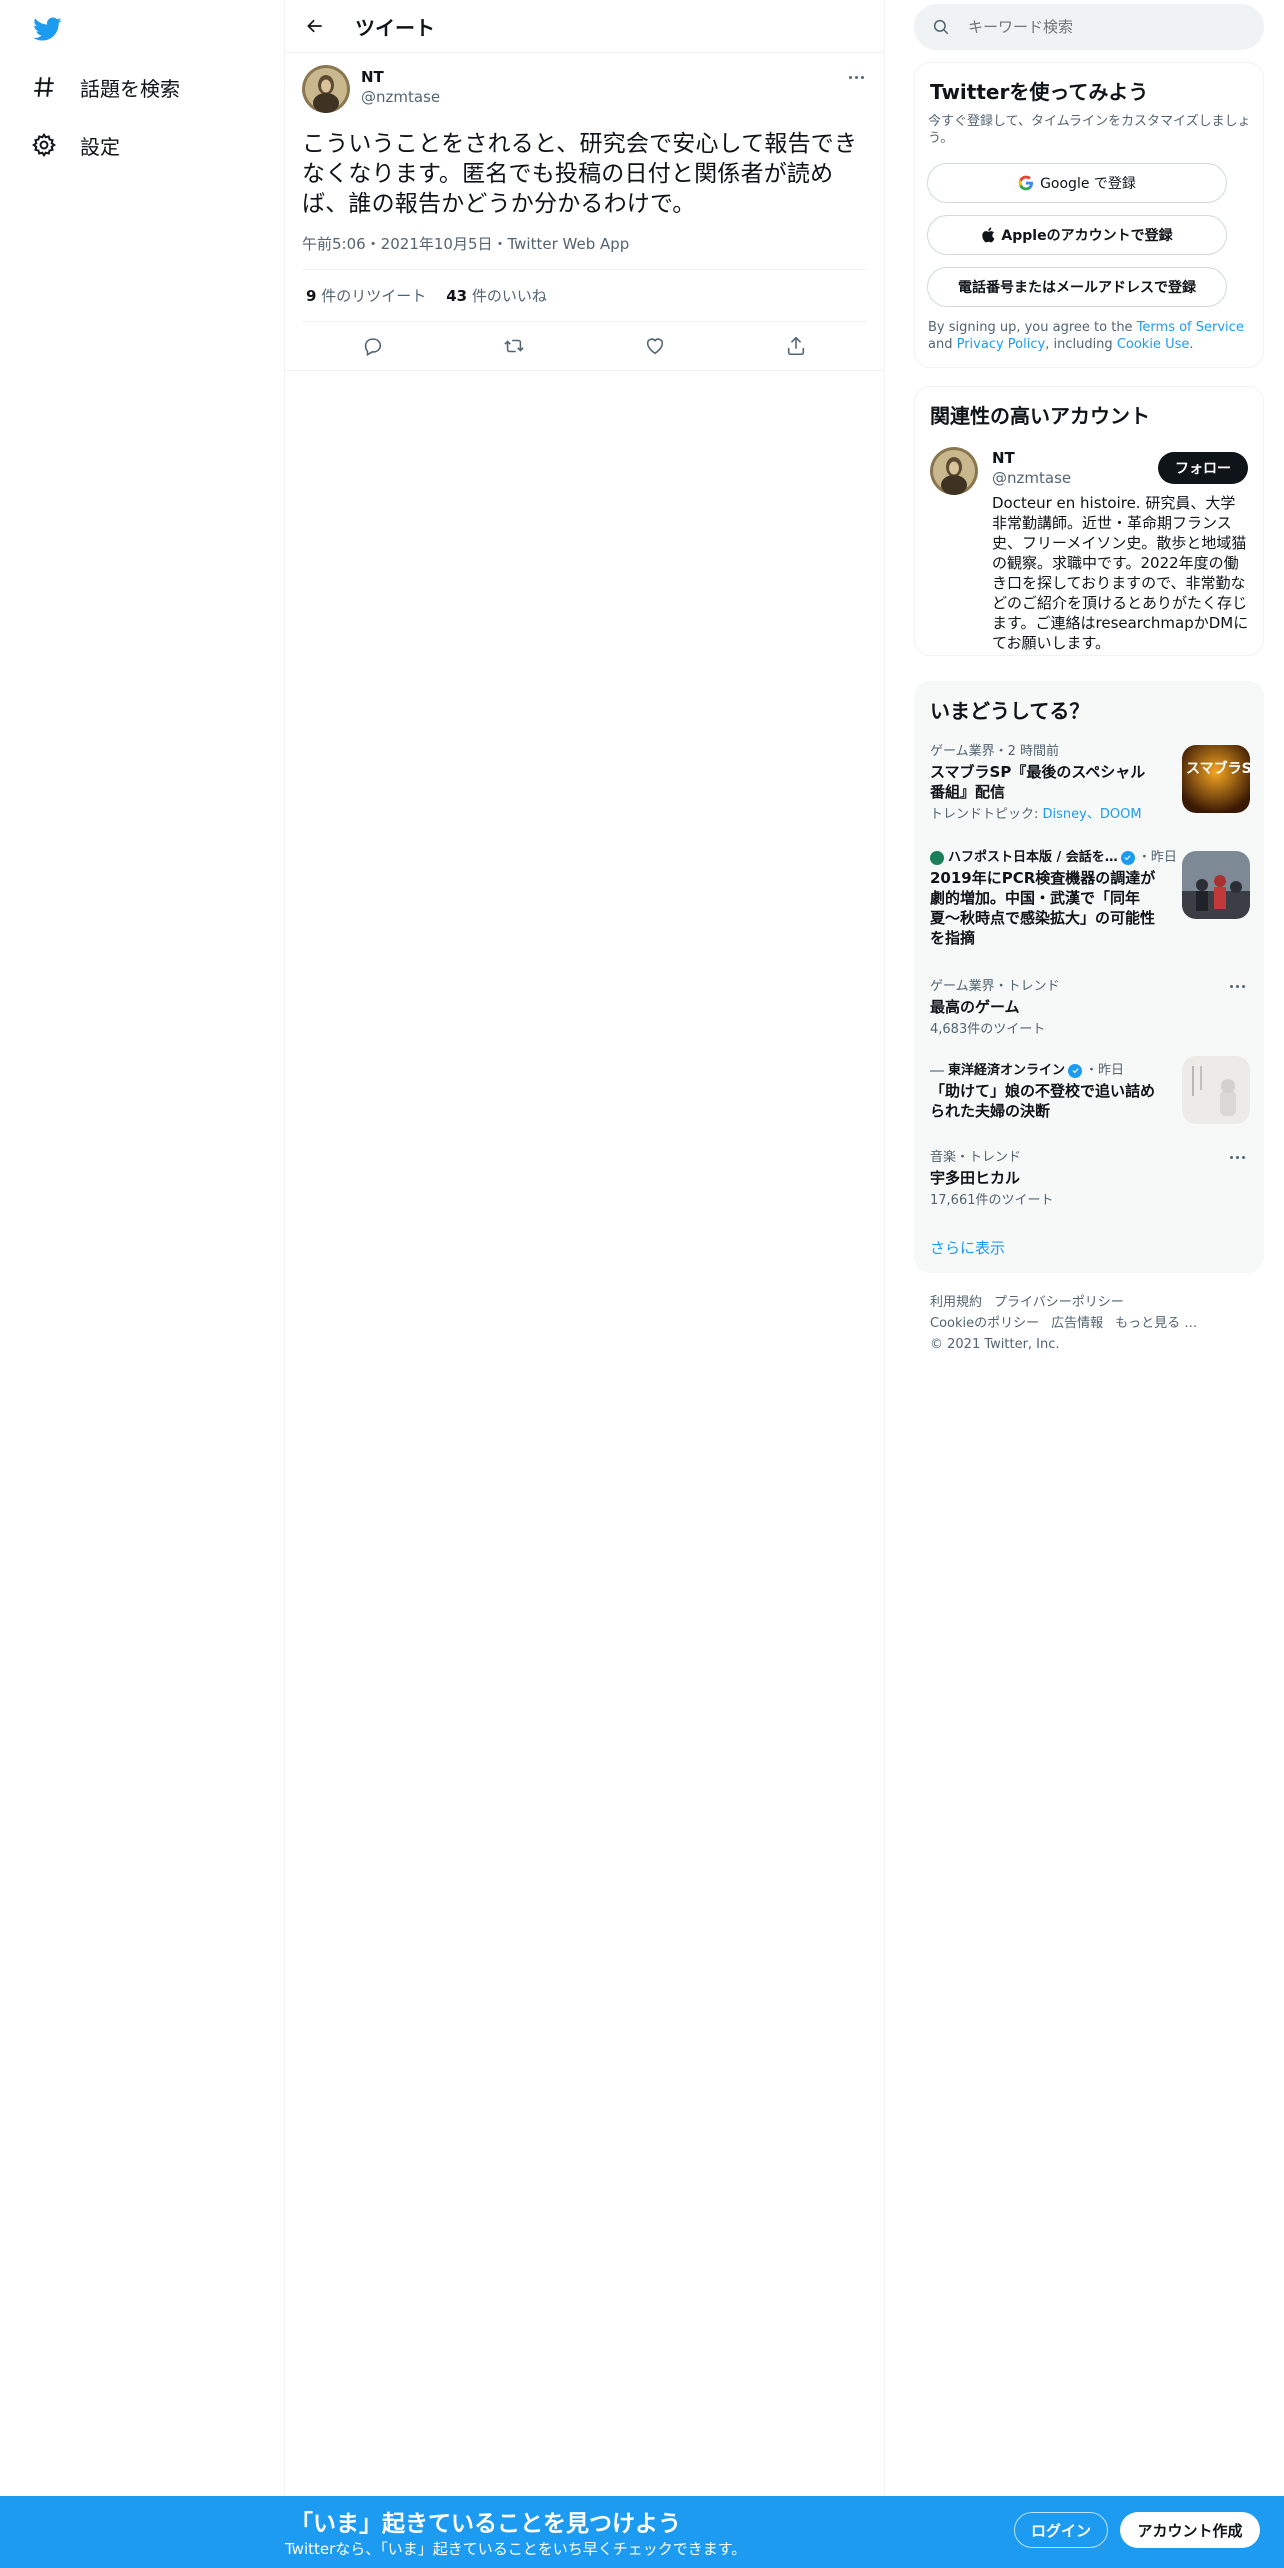 The width and height of the screenshot is (1284, 2568). What do you see at coordinates (47, 29) in the screenshot?
I see `twitter-logo-icon` at bounding box center [47, 29].